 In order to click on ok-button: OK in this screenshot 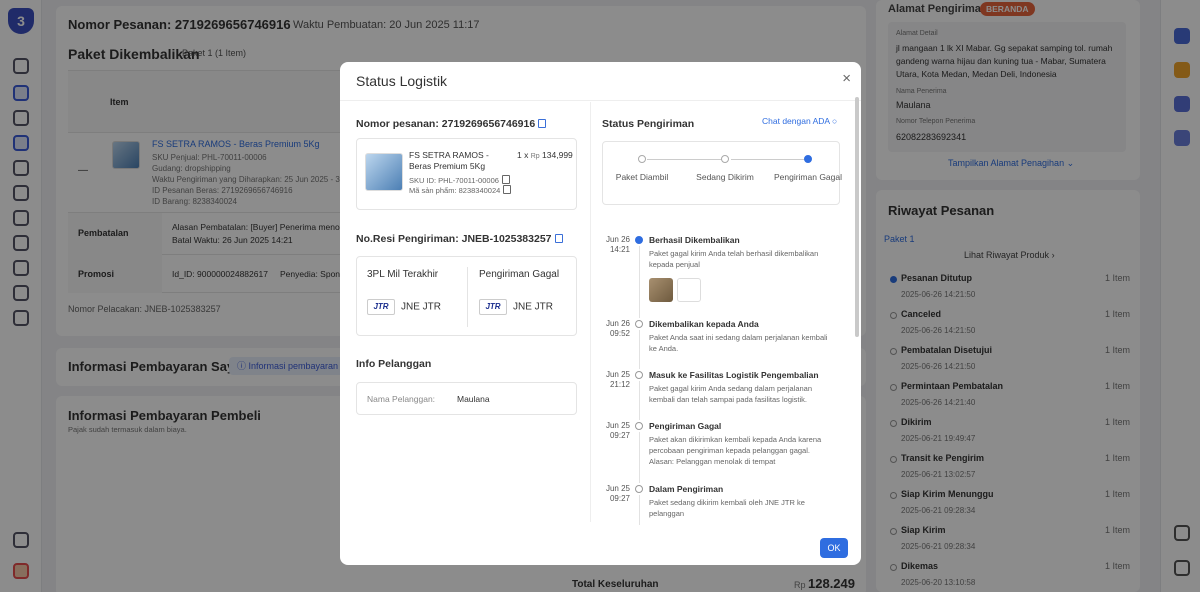, I will do `click(834, 548)`.